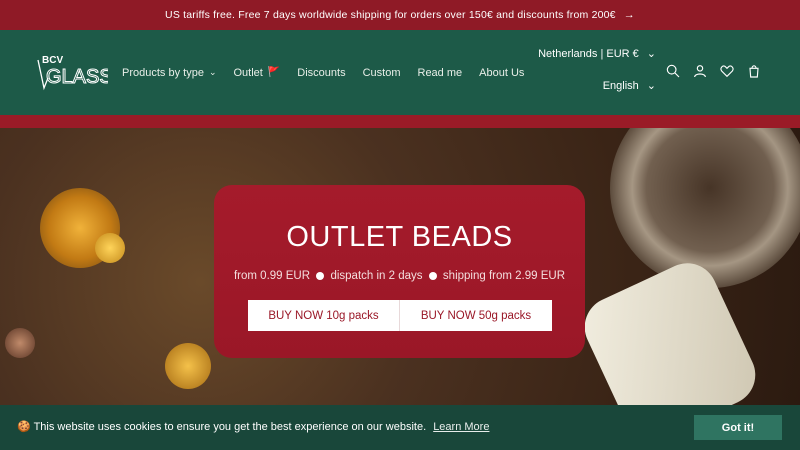 The width and height of the screenshot is (800, 450). What do you see at coordinates (399, 237) in the screenshot?
I see `hero-title: OUTLET BEADS` at bounding box center [399, 237].